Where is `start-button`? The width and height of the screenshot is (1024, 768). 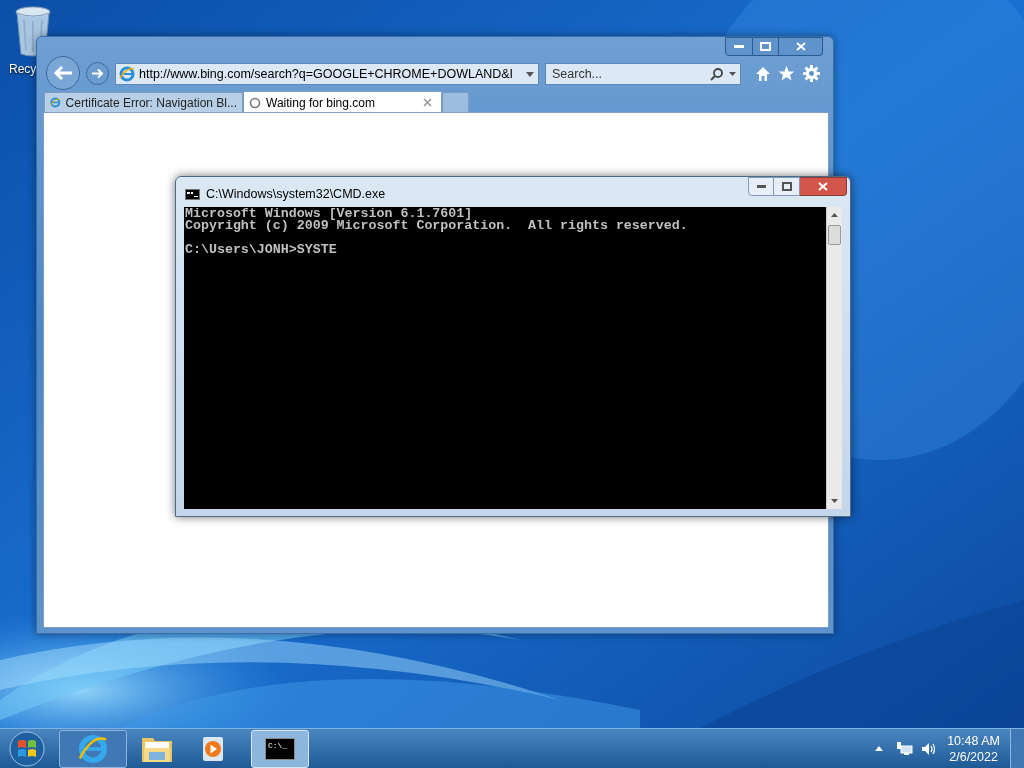 start-button is located at coordinates (27, 748).